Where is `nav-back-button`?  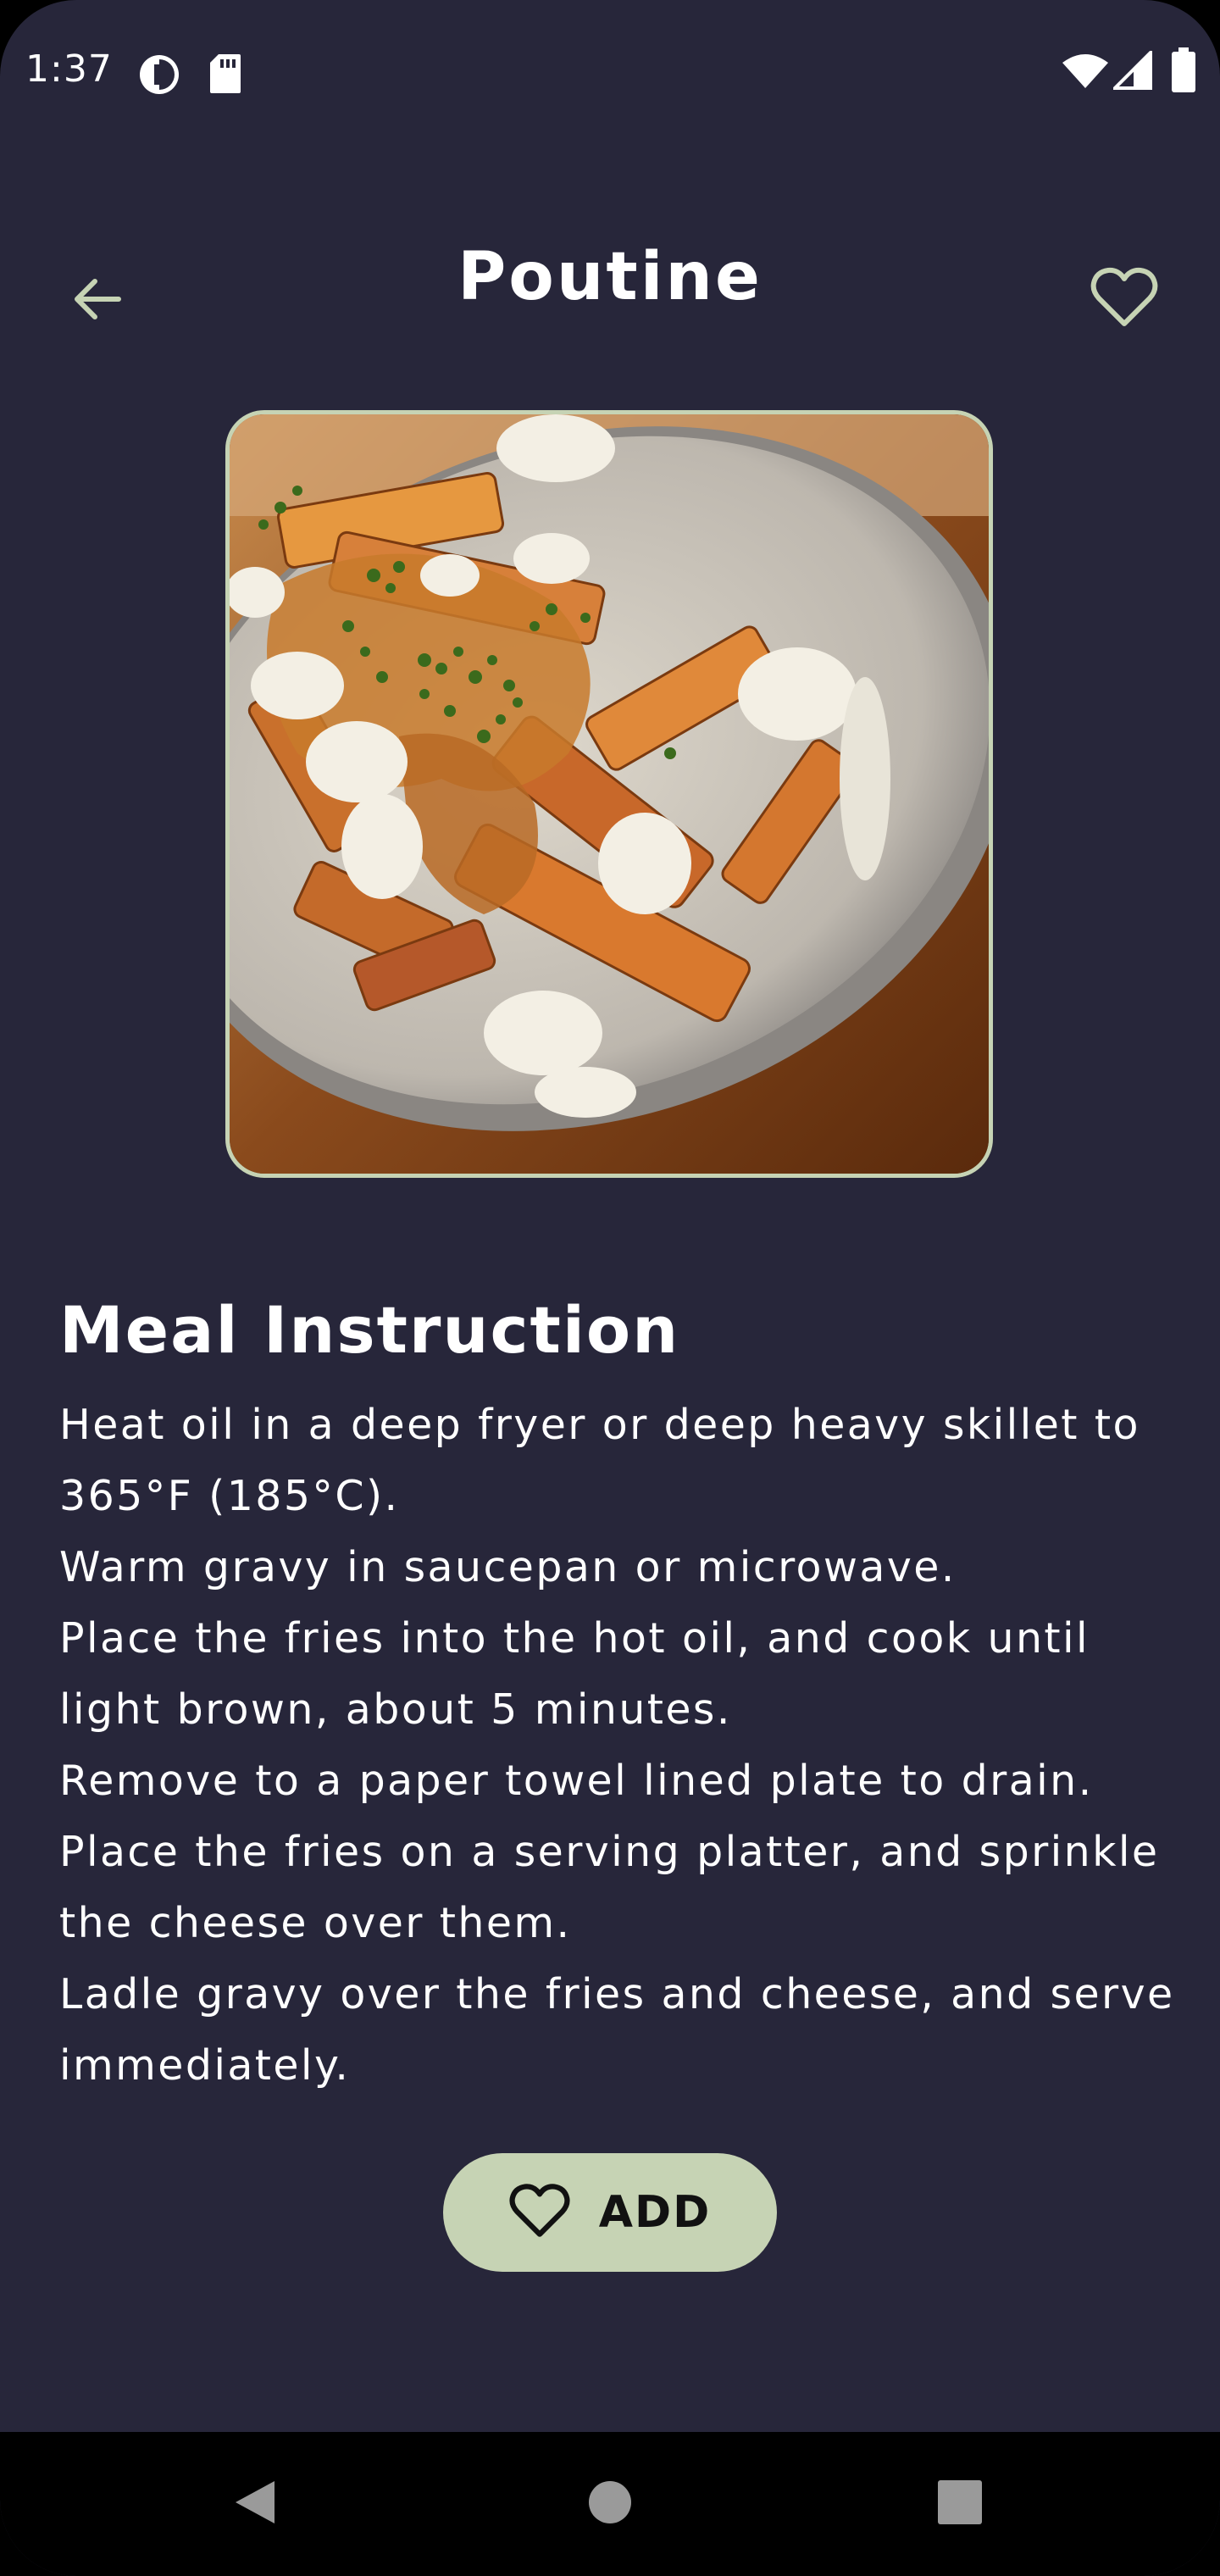 nav-back-button is located at coordinates (255, 2504).